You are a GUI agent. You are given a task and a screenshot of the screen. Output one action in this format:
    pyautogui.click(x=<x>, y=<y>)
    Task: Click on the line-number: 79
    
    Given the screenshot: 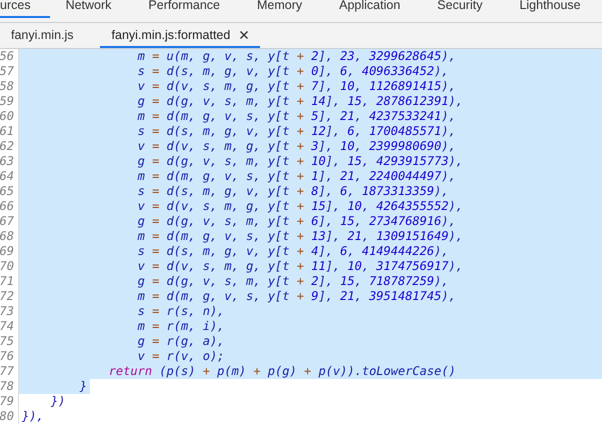 What is the action you would take?
    pyautogui.click(x=9, y=401)
    